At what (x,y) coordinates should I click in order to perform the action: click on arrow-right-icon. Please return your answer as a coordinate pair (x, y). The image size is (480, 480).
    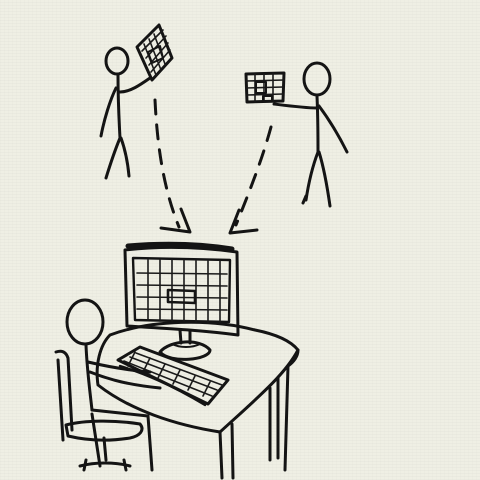
    Looking at the image, I should click on (250, 180).